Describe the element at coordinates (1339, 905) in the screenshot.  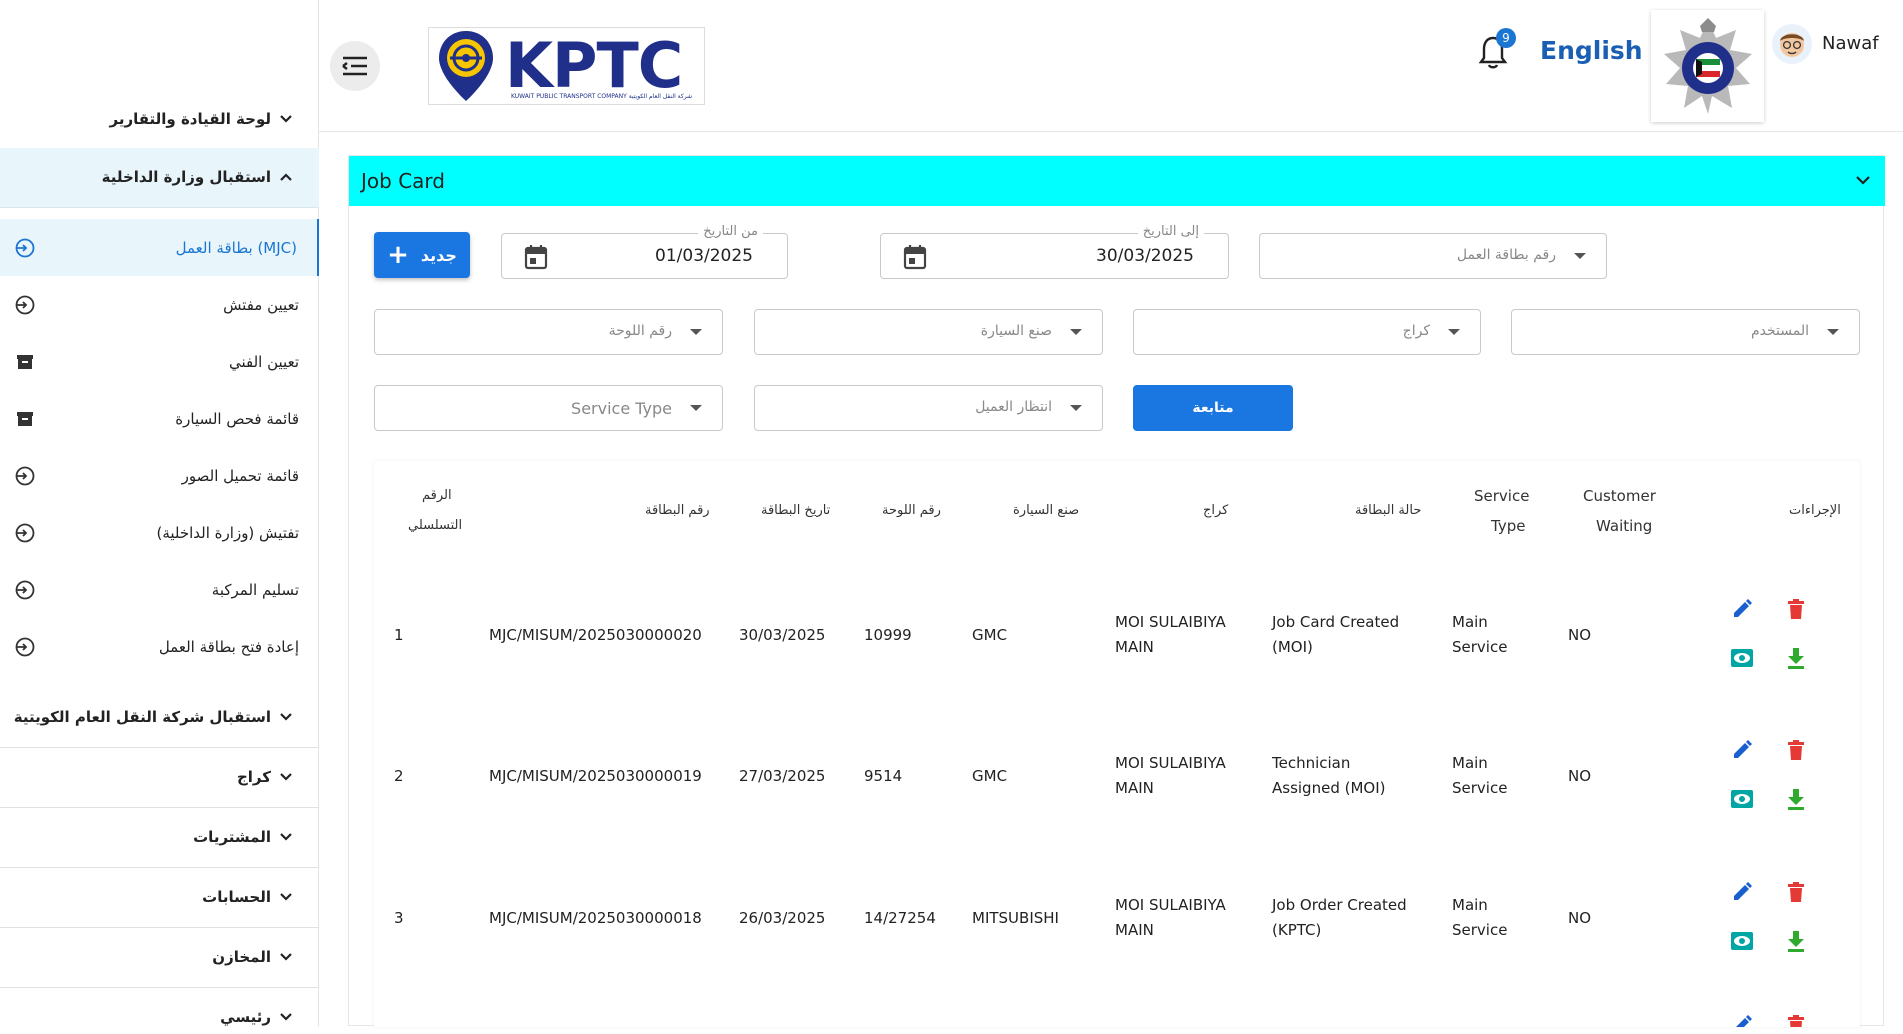
I see `cell-status-line1: Job Order Created` at that location.